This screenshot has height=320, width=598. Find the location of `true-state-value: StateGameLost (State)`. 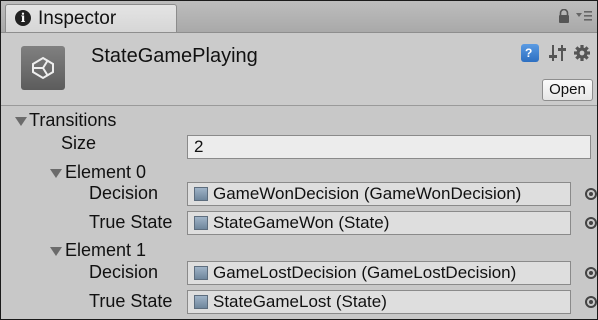

true-state-value: StateGameLost (State) is located at coordinates (300, 301).